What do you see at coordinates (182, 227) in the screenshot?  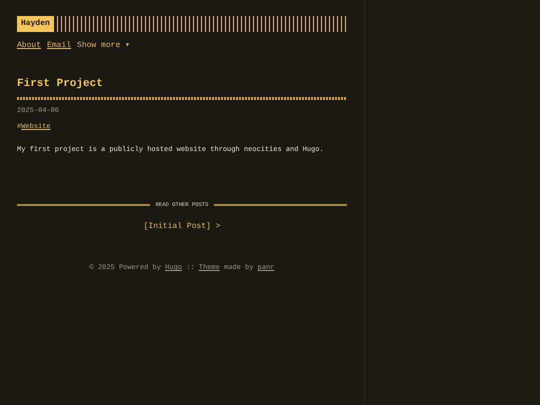 I see `post-link: [Initial Post] >` at bounding box center [182, 227].